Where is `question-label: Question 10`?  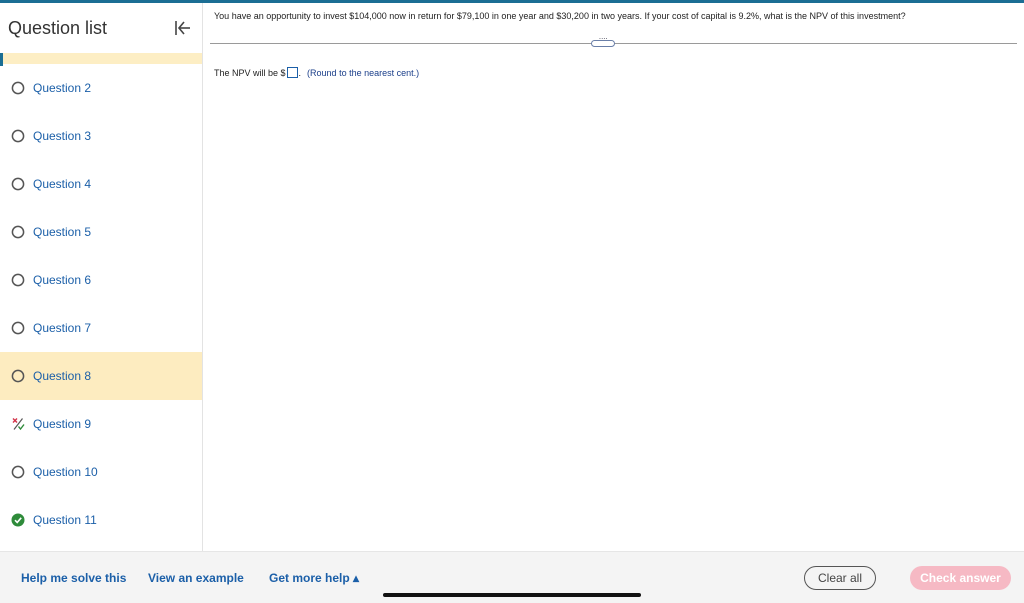
question-label: Question 10 is located at coordinates (65, 472).